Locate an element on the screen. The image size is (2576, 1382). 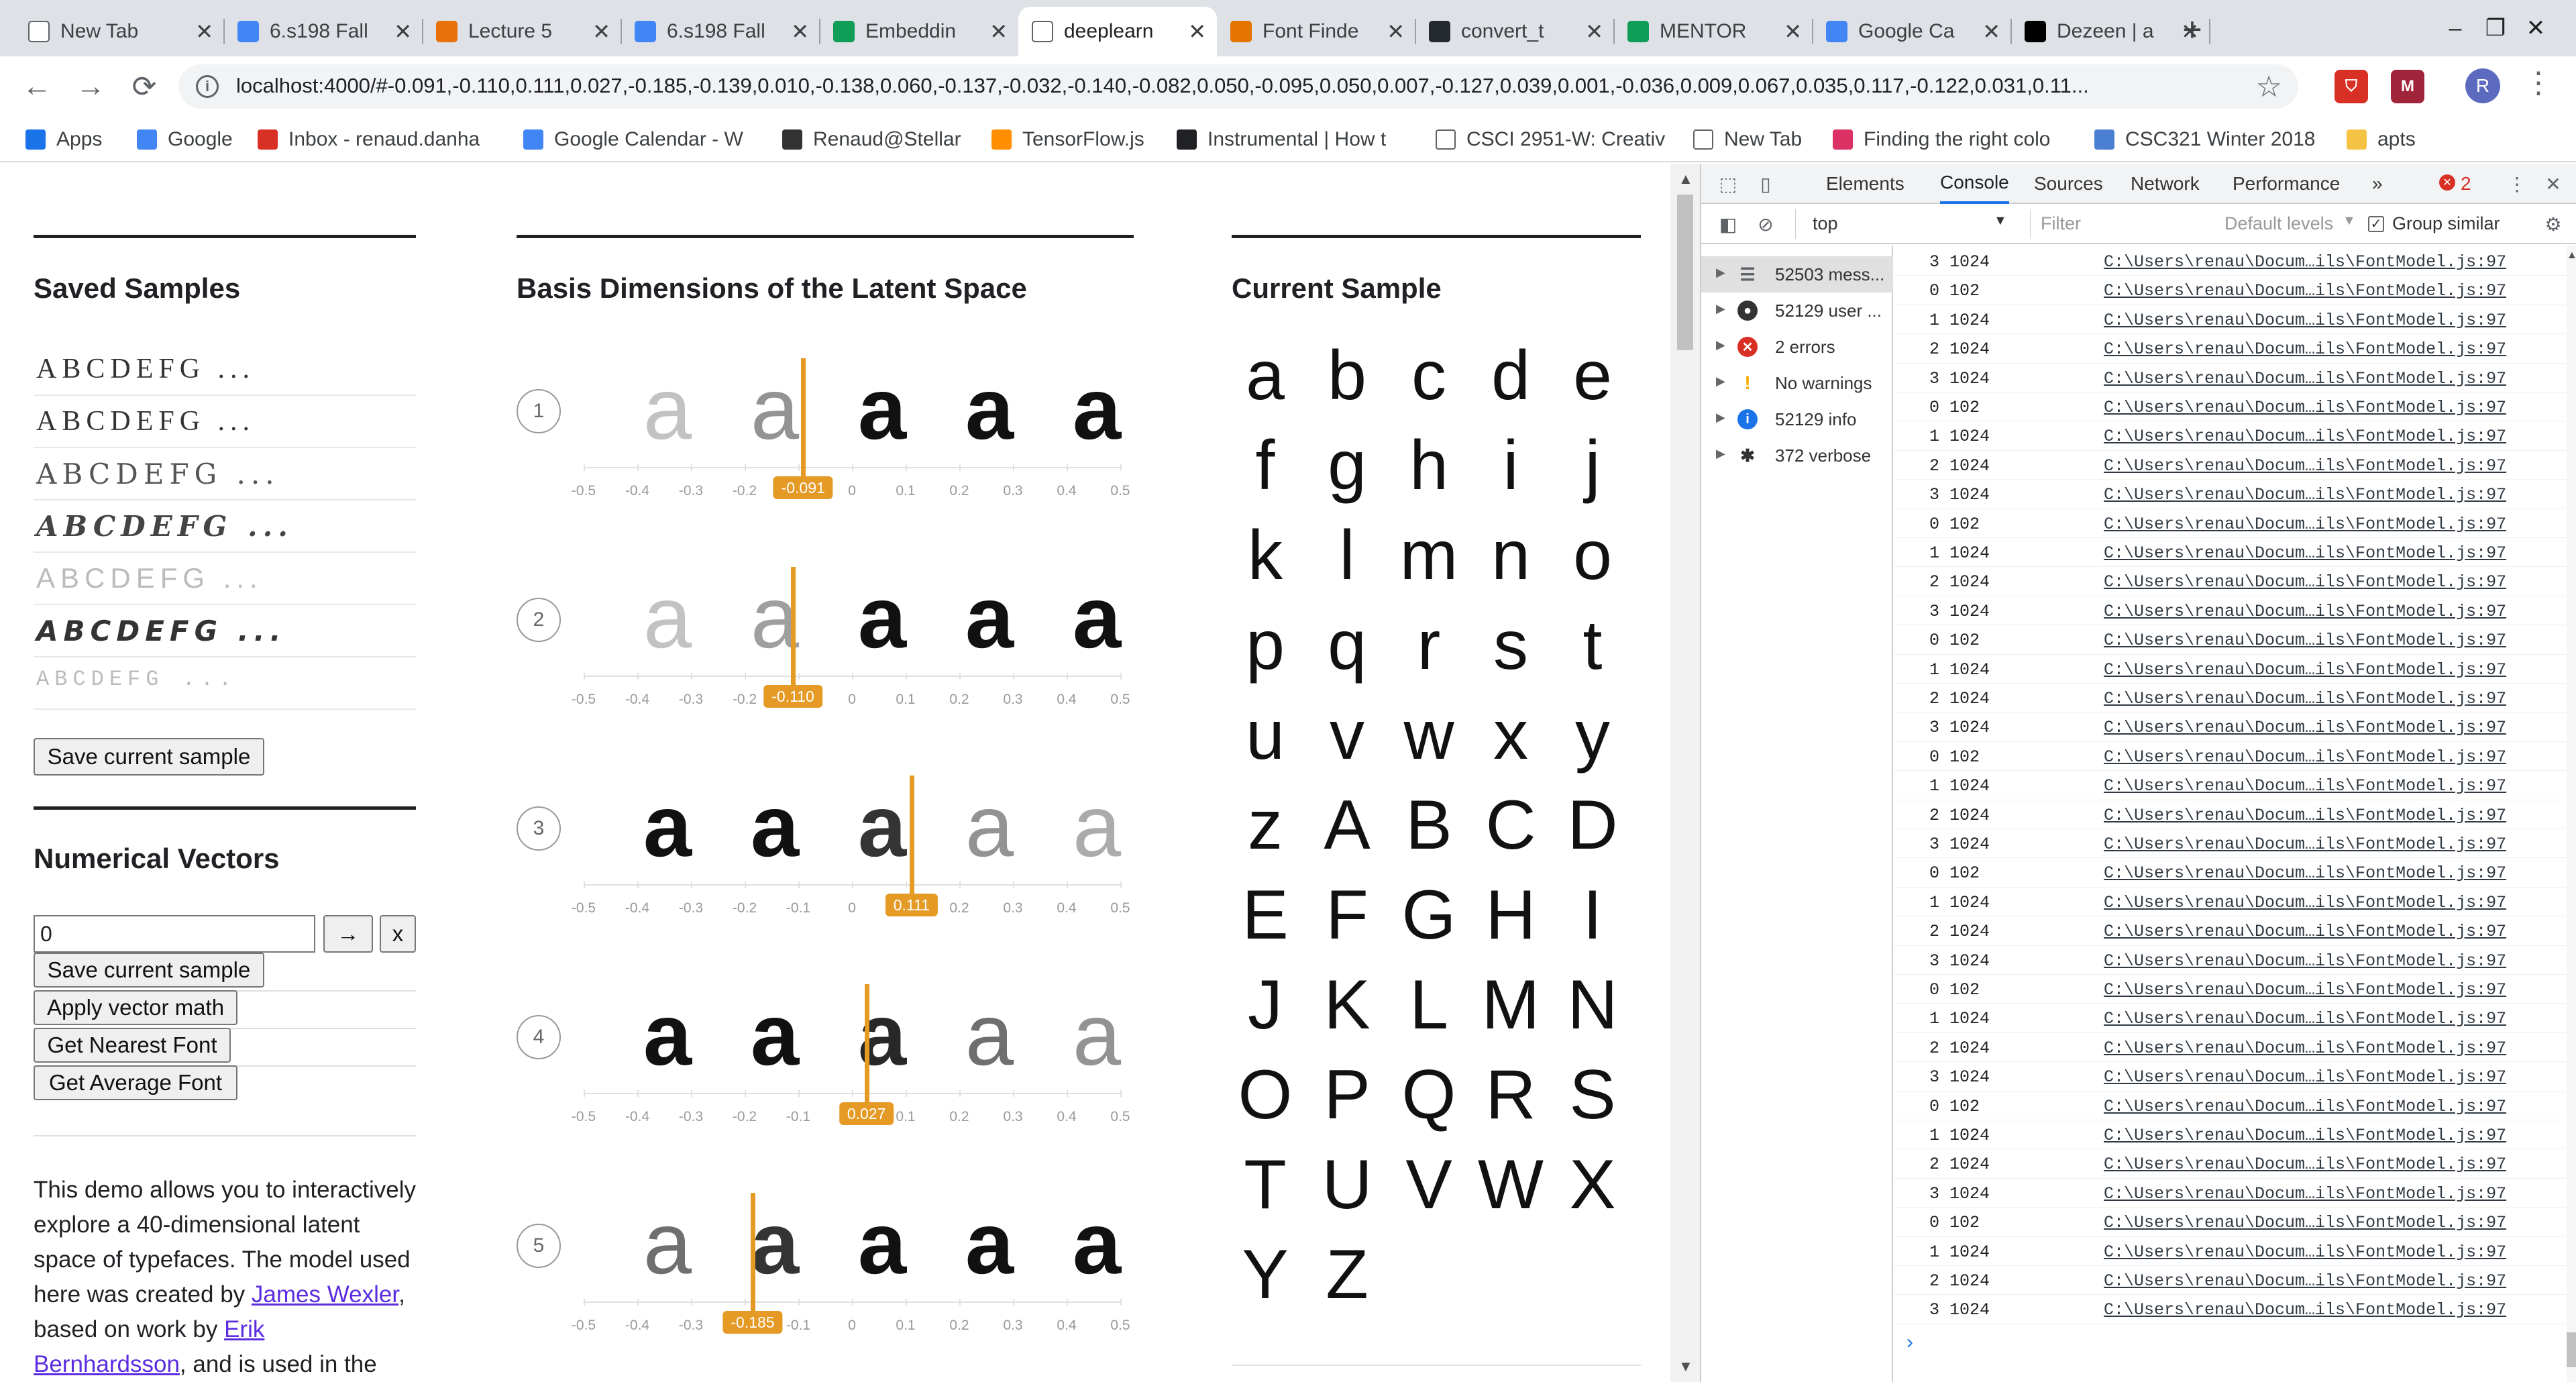
browser-tab: MENTOR ✕ is located at coordinates (1713, 31).